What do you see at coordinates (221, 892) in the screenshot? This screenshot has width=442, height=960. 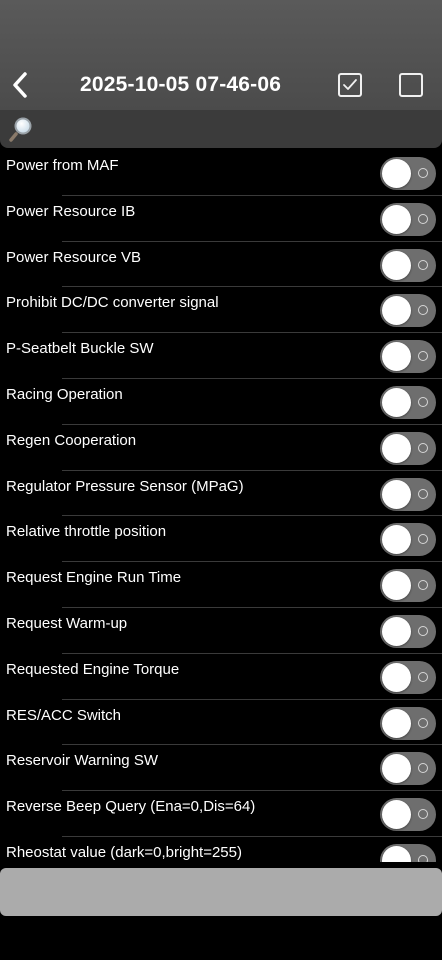 I see `bottom-action-button` at bounding box center [221, 892].